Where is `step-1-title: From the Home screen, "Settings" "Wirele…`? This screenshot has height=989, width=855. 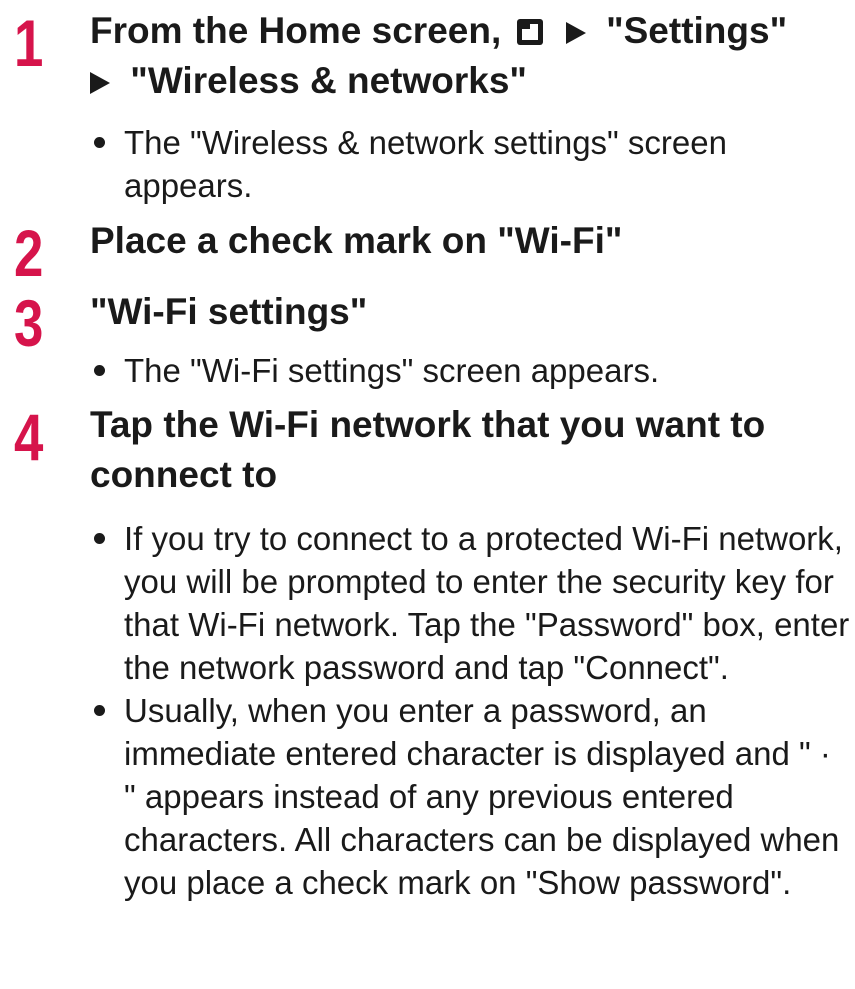 step-1-title: From the Home screen, "Settings" "Wirele… is located at coordinates (470, 56).